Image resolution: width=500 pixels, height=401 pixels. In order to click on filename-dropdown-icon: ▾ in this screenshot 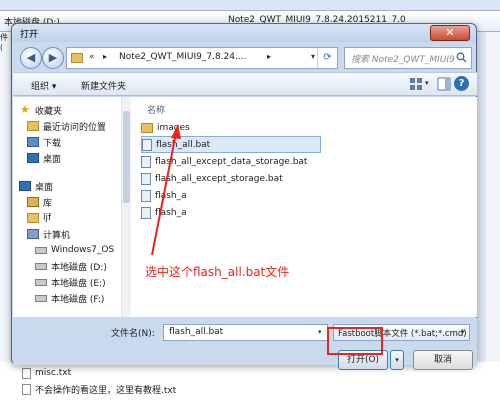, I will do `click(320, 332)`.